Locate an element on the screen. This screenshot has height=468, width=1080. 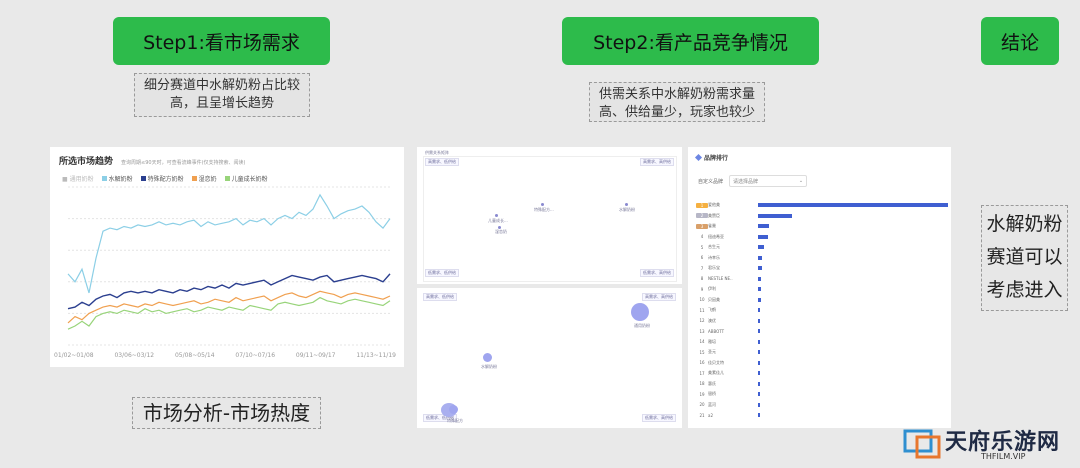
brand-name: 蓝河 is located at coordinates (712, 404).